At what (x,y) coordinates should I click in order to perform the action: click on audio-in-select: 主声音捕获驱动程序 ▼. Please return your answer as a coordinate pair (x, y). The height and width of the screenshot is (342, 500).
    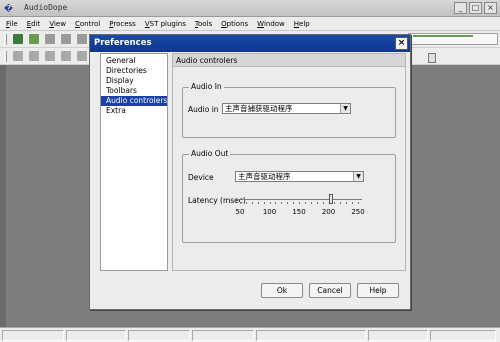
    Looking at the image, I should click on (286, 108).